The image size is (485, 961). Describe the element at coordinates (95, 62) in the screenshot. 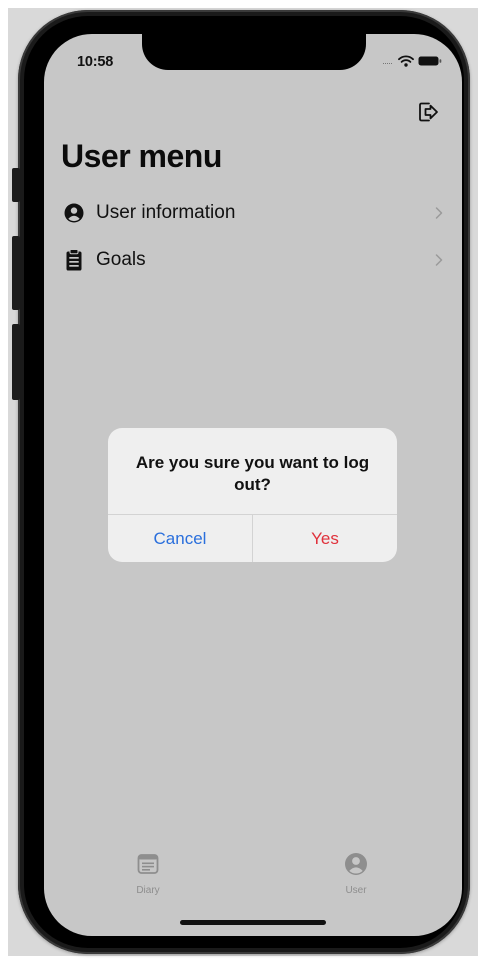

I see `status-time: 10:58` at that location.